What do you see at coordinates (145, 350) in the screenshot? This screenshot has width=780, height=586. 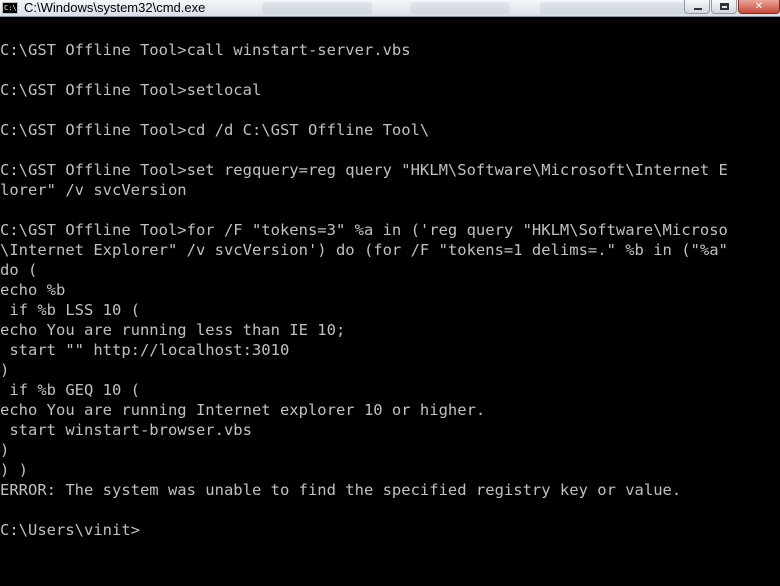 I see `console-line: start "" http://localhost:3010` at bounding box center [145, 350].